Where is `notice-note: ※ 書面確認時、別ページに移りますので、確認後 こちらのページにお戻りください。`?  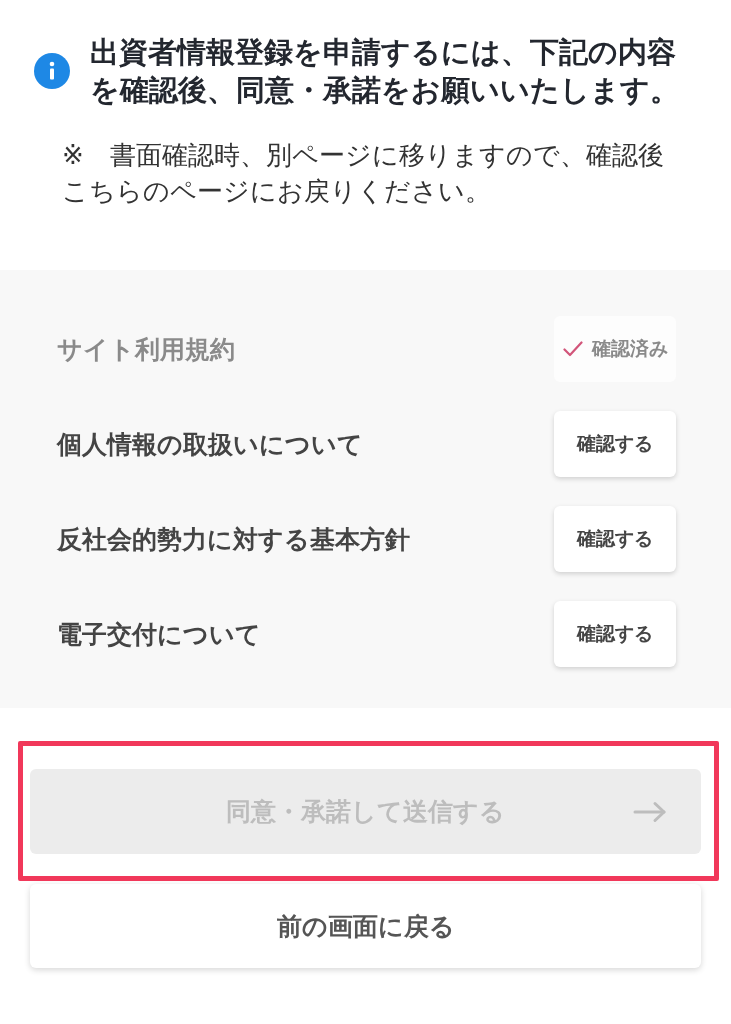
notice-note: ※ 書面確認時、別ページに移りますので、確認後 こちらのページにお戻りください。 is located at coordinates (363, 173).